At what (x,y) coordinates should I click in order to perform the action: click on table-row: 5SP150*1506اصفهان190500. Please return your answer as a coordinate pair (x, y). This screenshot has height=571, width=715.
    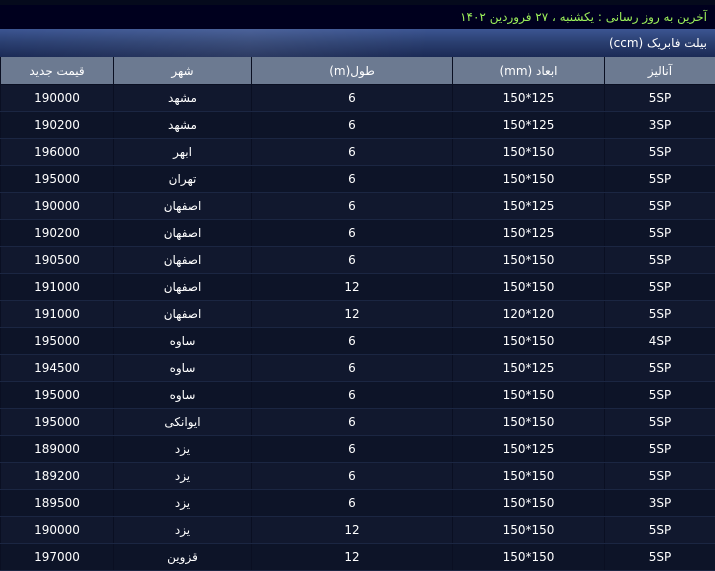
    Looking at the image, I should click on (358, 260).